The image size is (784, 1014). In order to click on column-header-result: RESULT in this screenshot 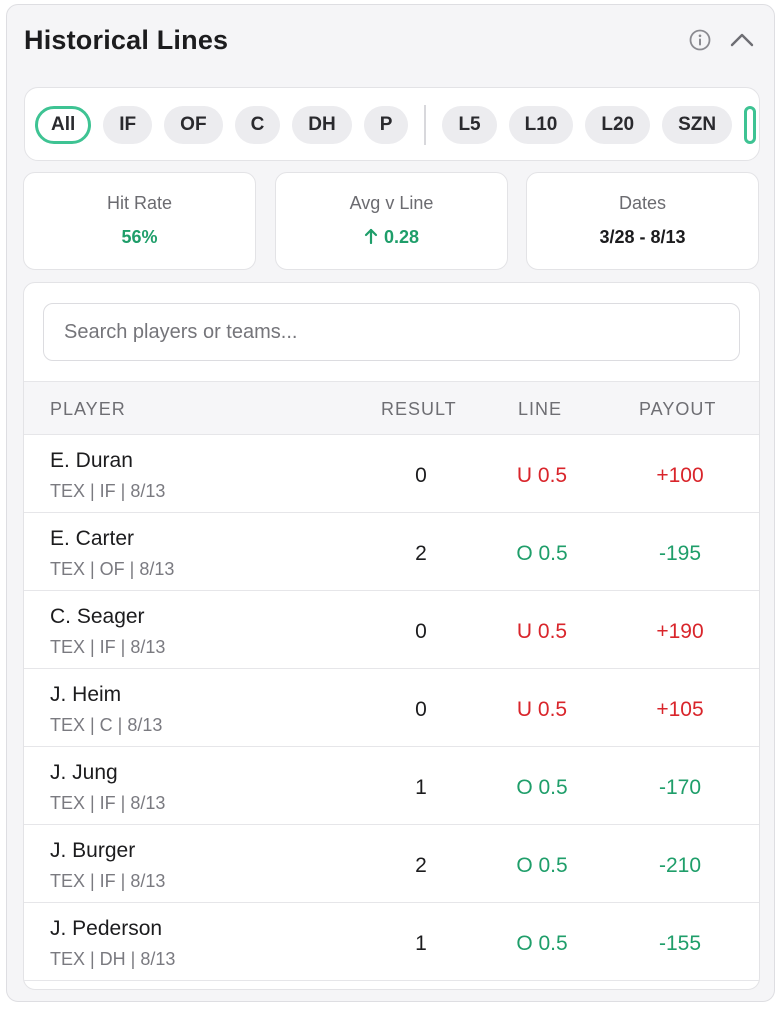, I will do `click(419, 409)`.